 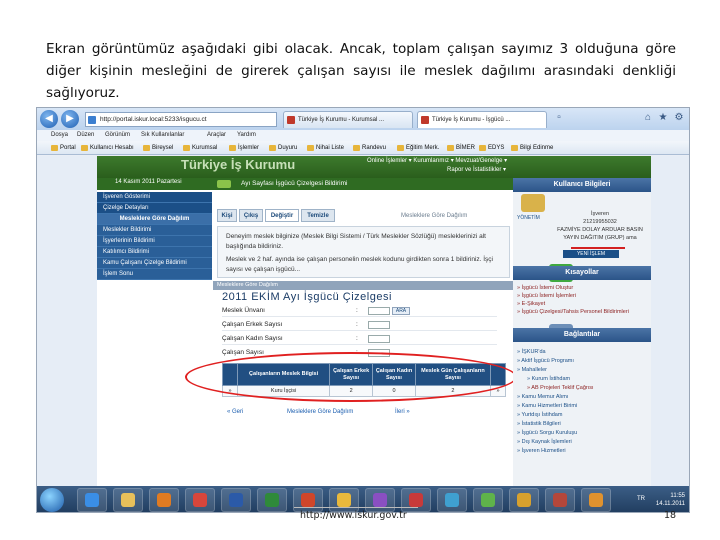 What do you see at coordinates (539, 424) in the screenshot?
I see `related-link: » İstatistik Bilgileri` at bounding box center [539, 424].